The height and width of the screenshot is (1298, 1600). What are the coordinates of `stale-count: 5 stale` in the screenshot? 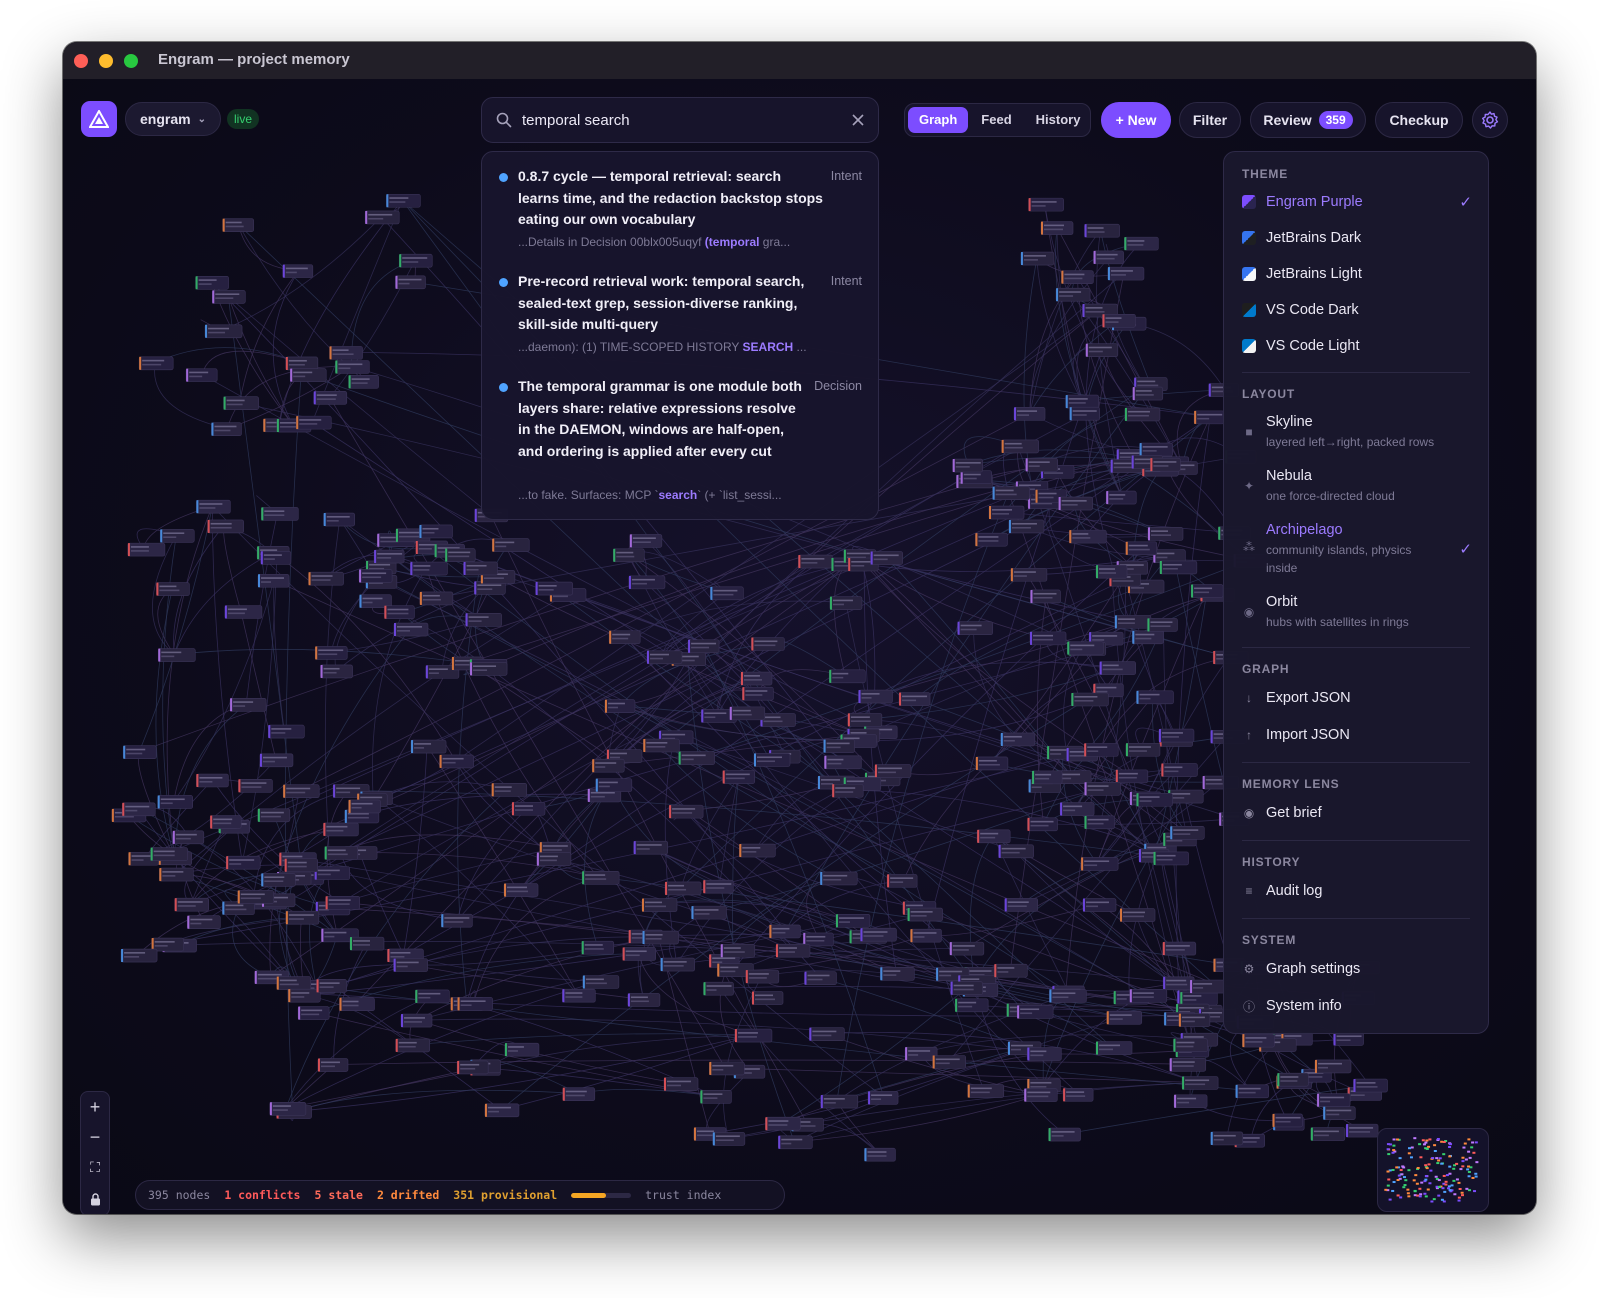 It's located at (338, 1195).